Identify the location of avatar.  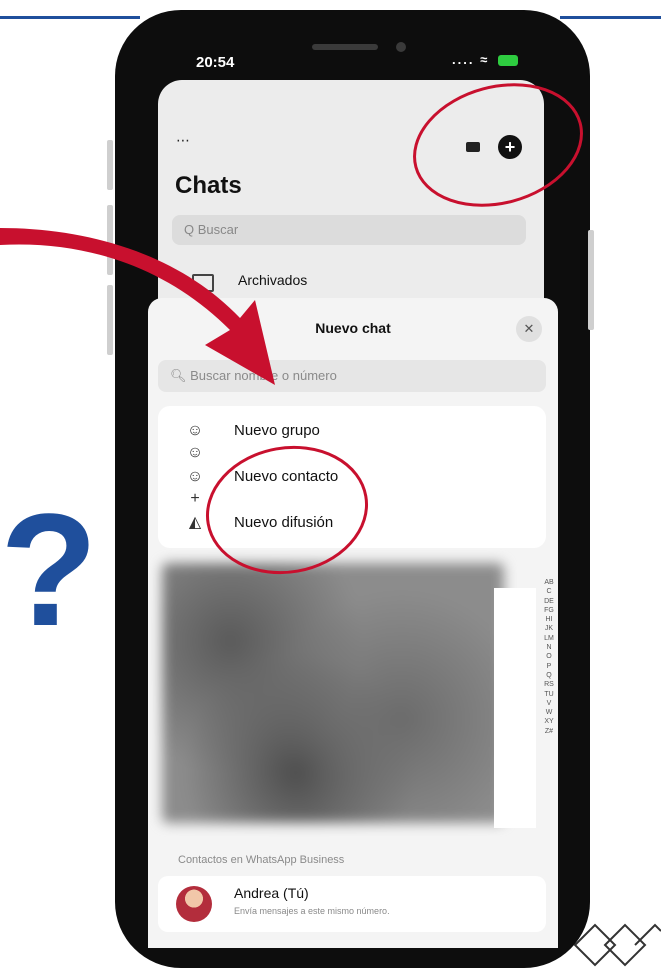
(194, 904).